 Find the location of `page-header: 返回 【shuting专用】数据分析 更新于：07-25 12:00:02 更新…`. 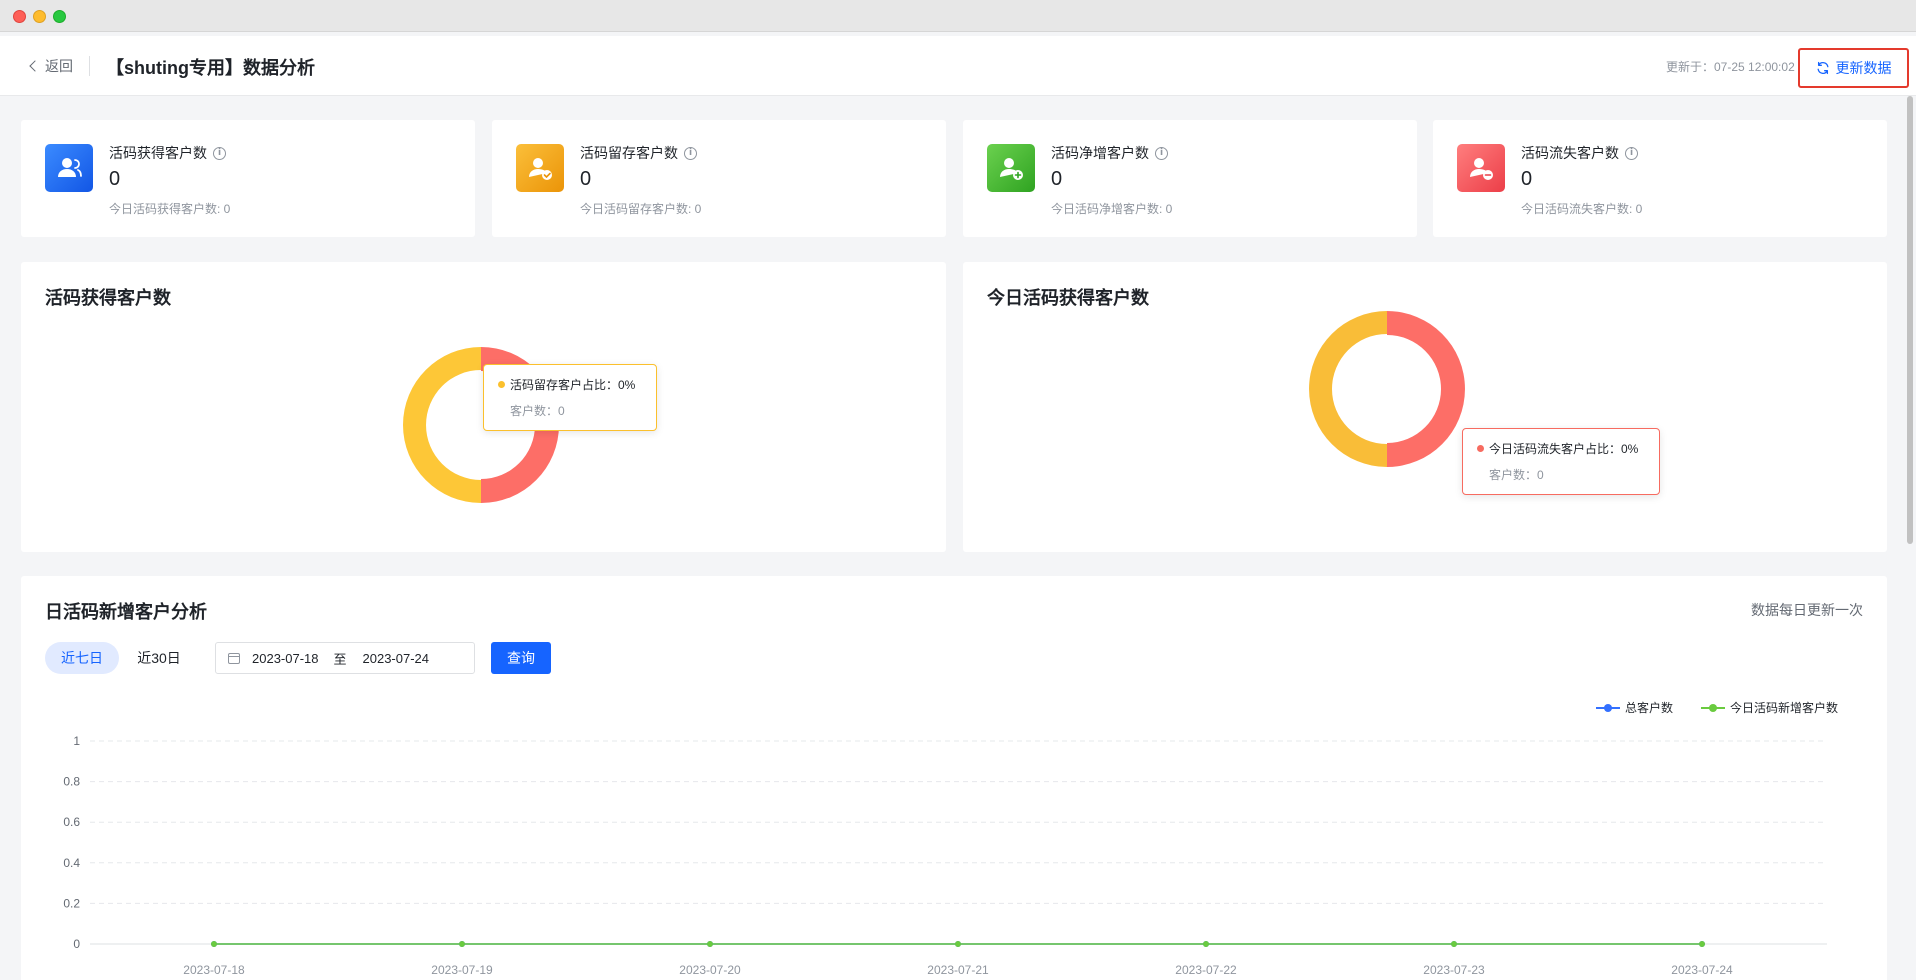

page-header: 返回 【shuting专用】数据分析 更新于：07-25 12:00:02 更新… is located at coordinates (958, 66).